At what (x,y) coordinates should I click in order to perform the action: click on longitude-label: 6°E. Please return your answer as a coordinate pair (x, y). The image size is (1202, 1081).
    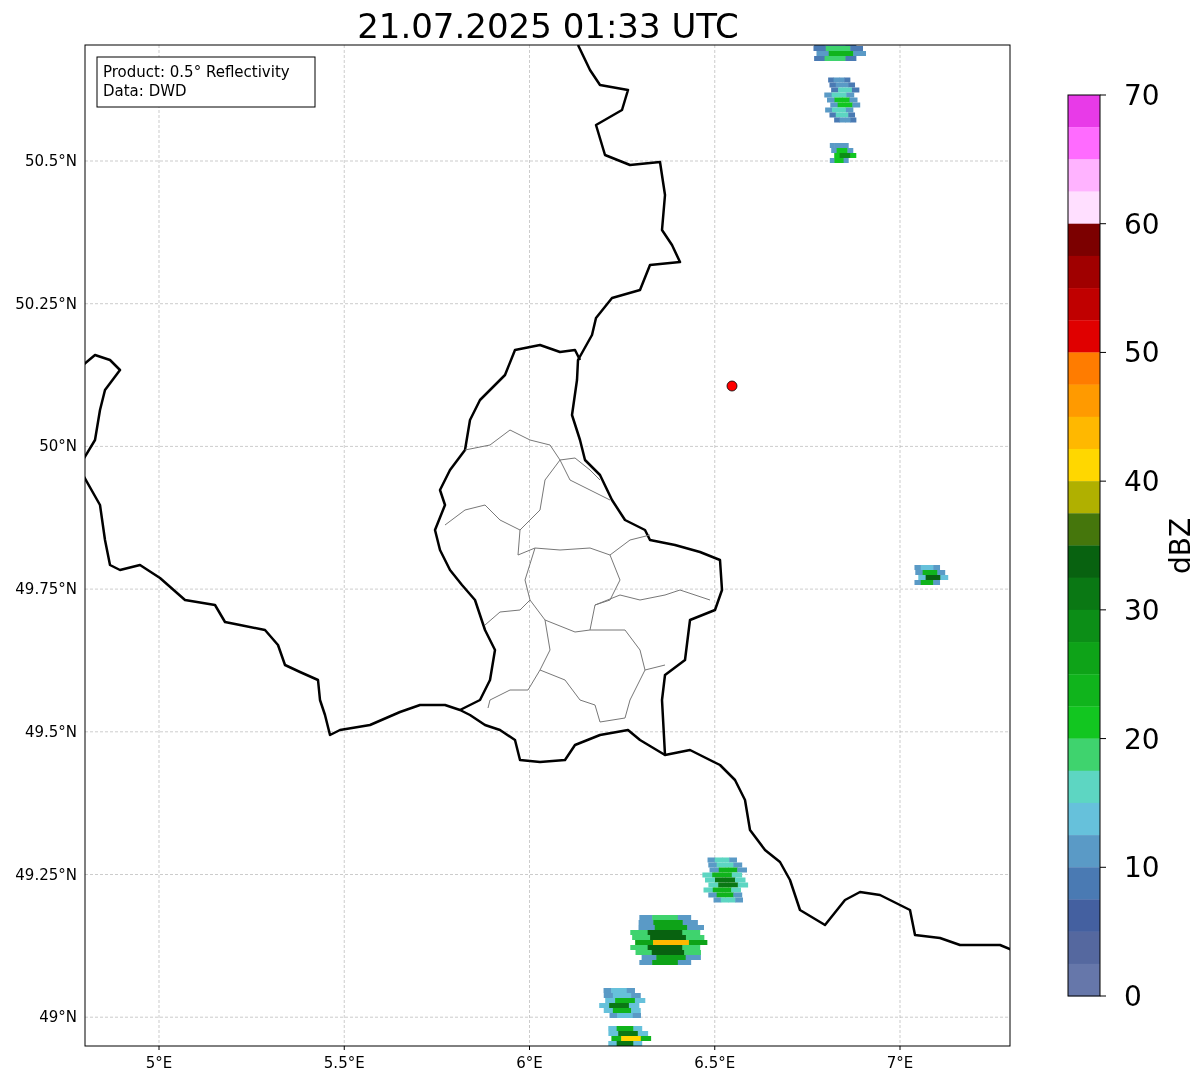
    Looking at the image, I should click on (529, 1063).